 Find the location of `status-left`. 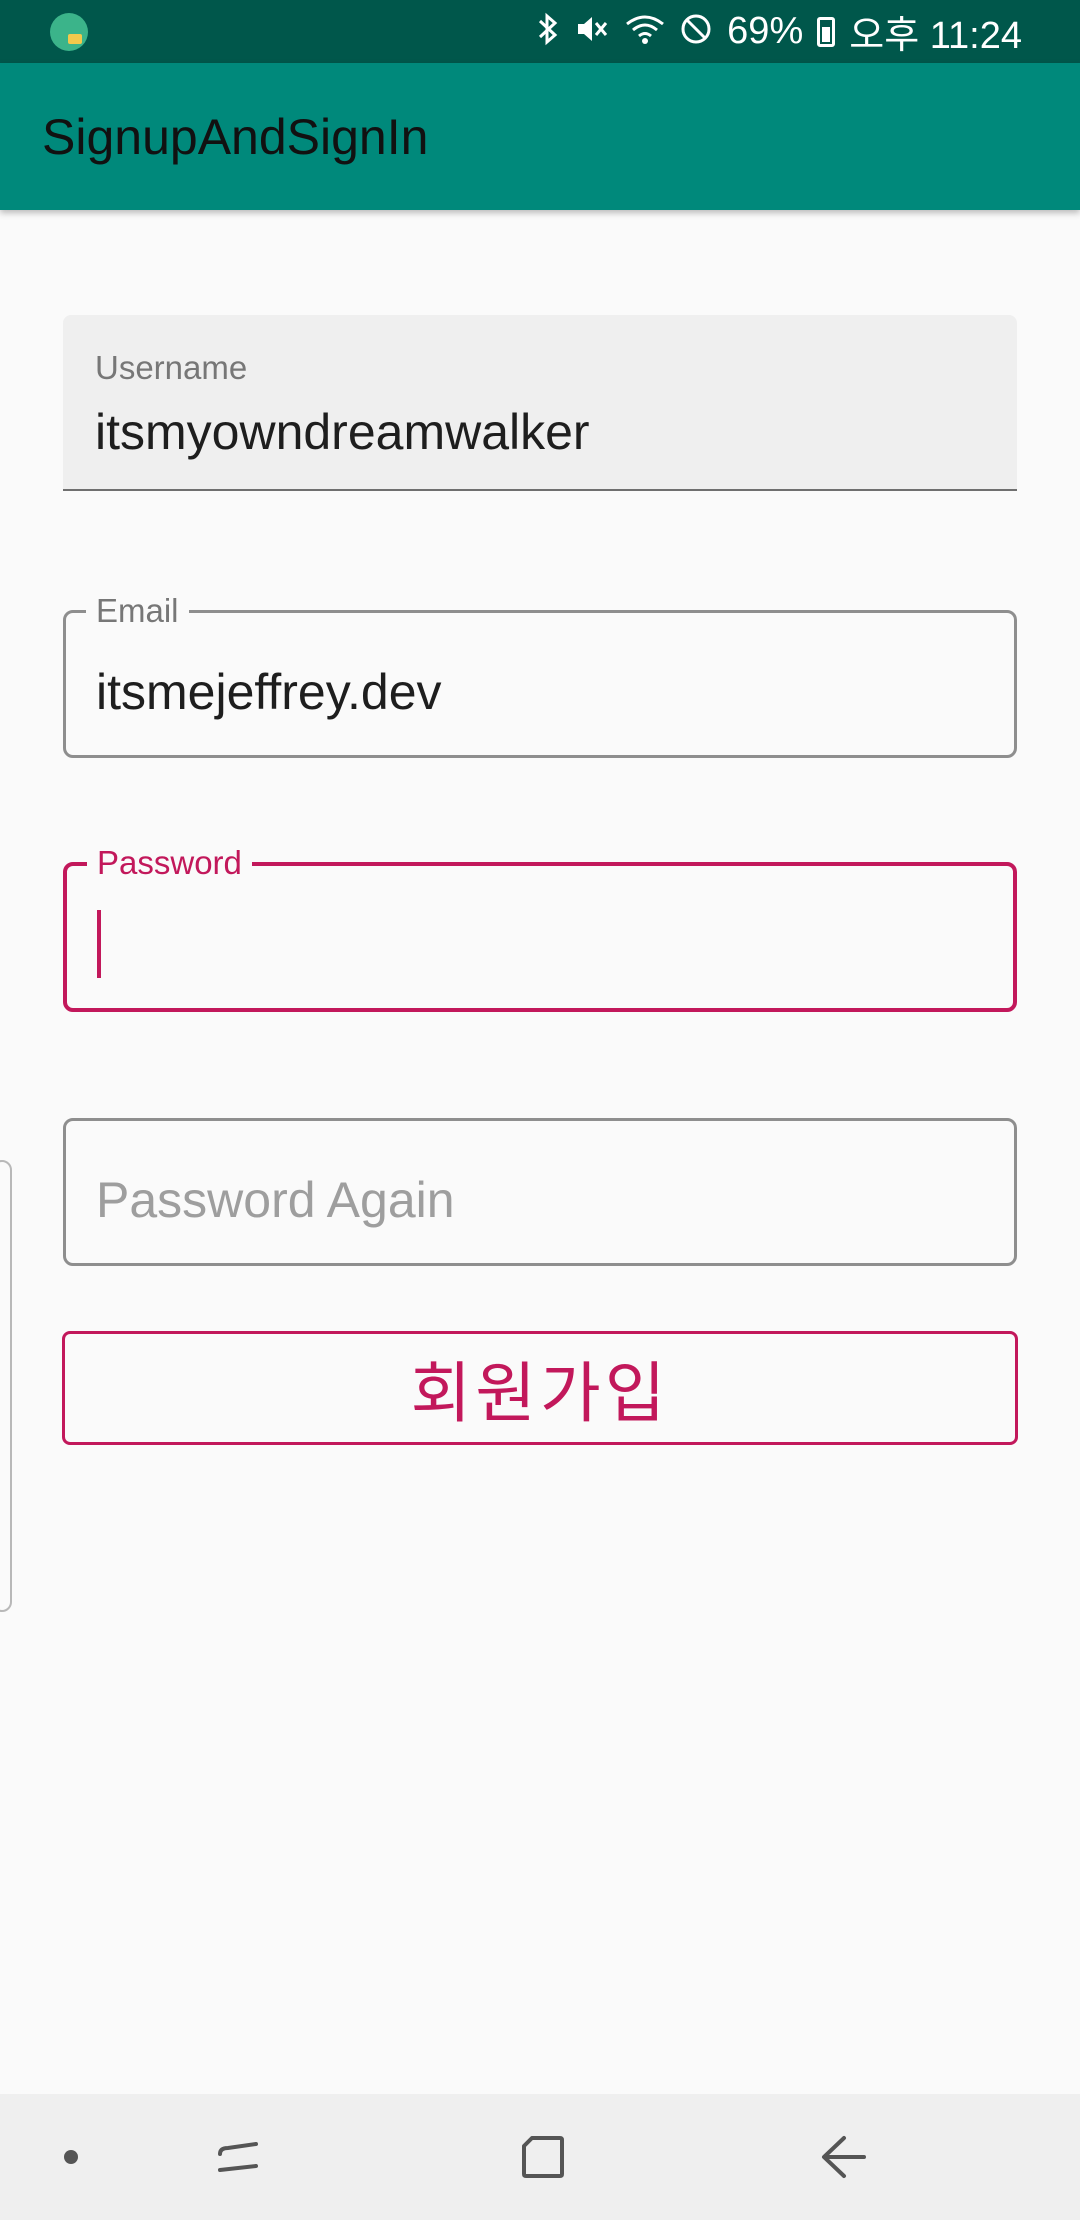

status-left is located at coordinates (69, 31).